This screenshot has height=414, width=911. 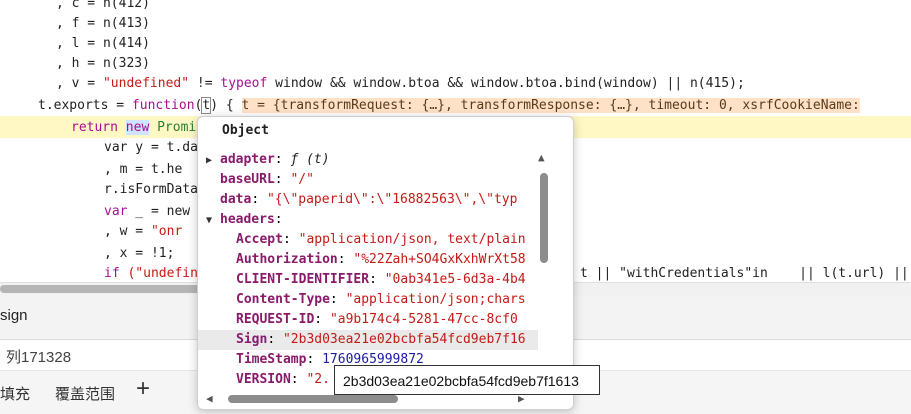 What do you see at coordinates (85, 393) in the screenshot?
I see `coverage-button: 覆盖范围` at bounding box center [85, 393].